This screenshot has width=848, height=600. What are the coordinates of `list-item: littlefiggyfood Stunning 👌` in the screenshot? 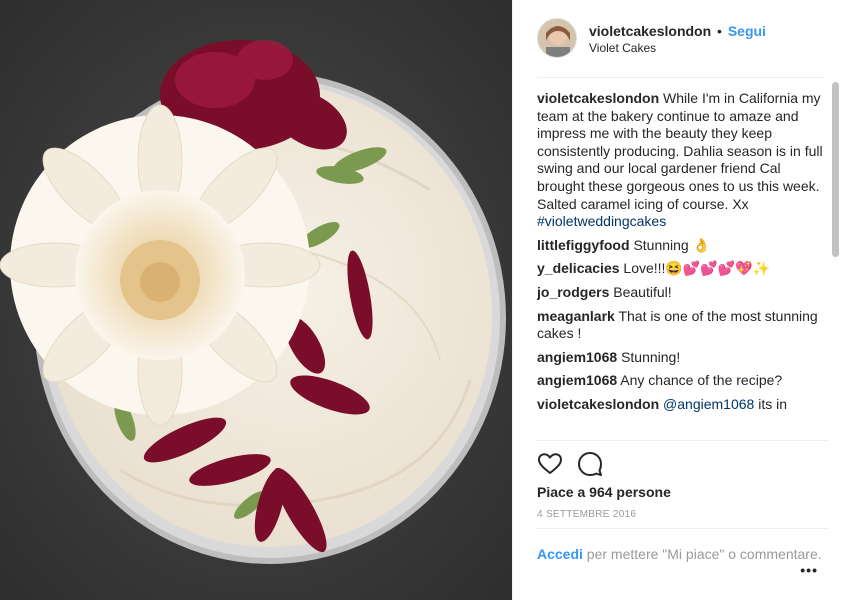 It's located at (683, 246).